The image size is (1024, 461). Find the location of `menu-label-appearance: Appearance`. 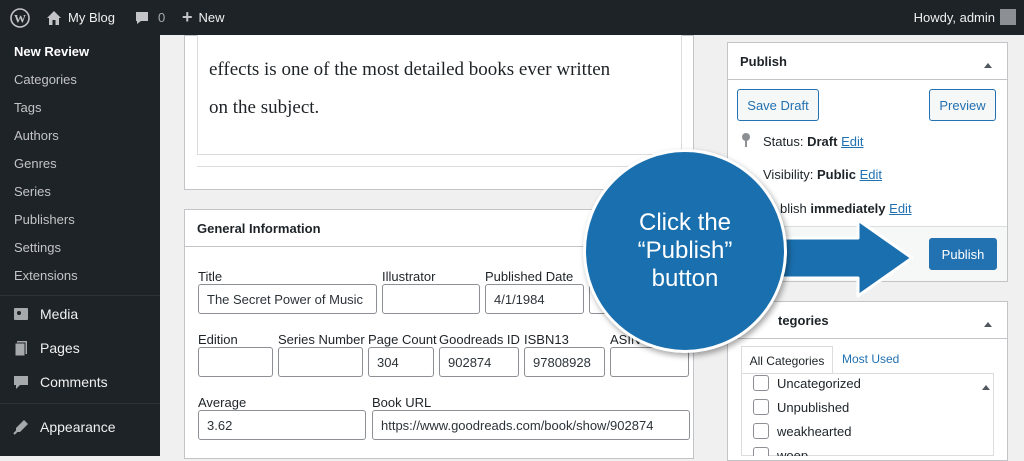

menu-label-appearance: Appearance is located at coordinates (78, 427).